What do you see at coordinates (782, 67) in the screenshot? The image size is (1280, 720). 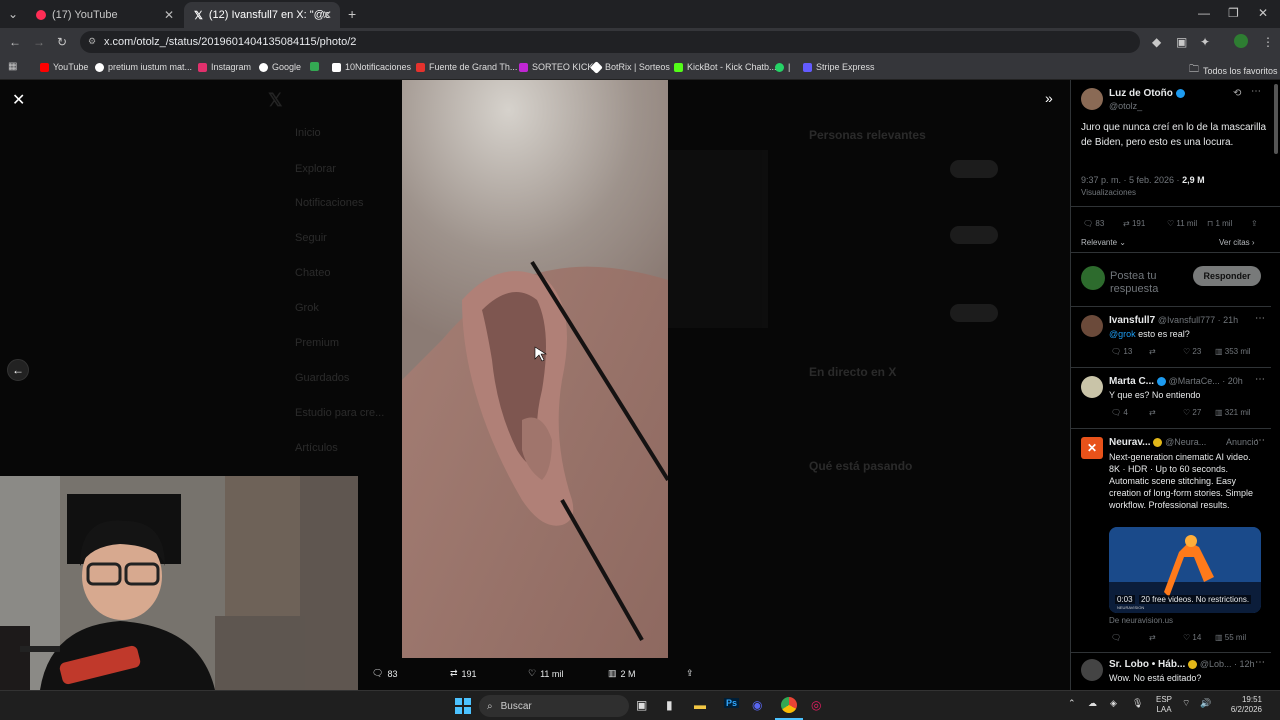 I see `bookmark-whatsapp: |` at bounding box center [782, 67].